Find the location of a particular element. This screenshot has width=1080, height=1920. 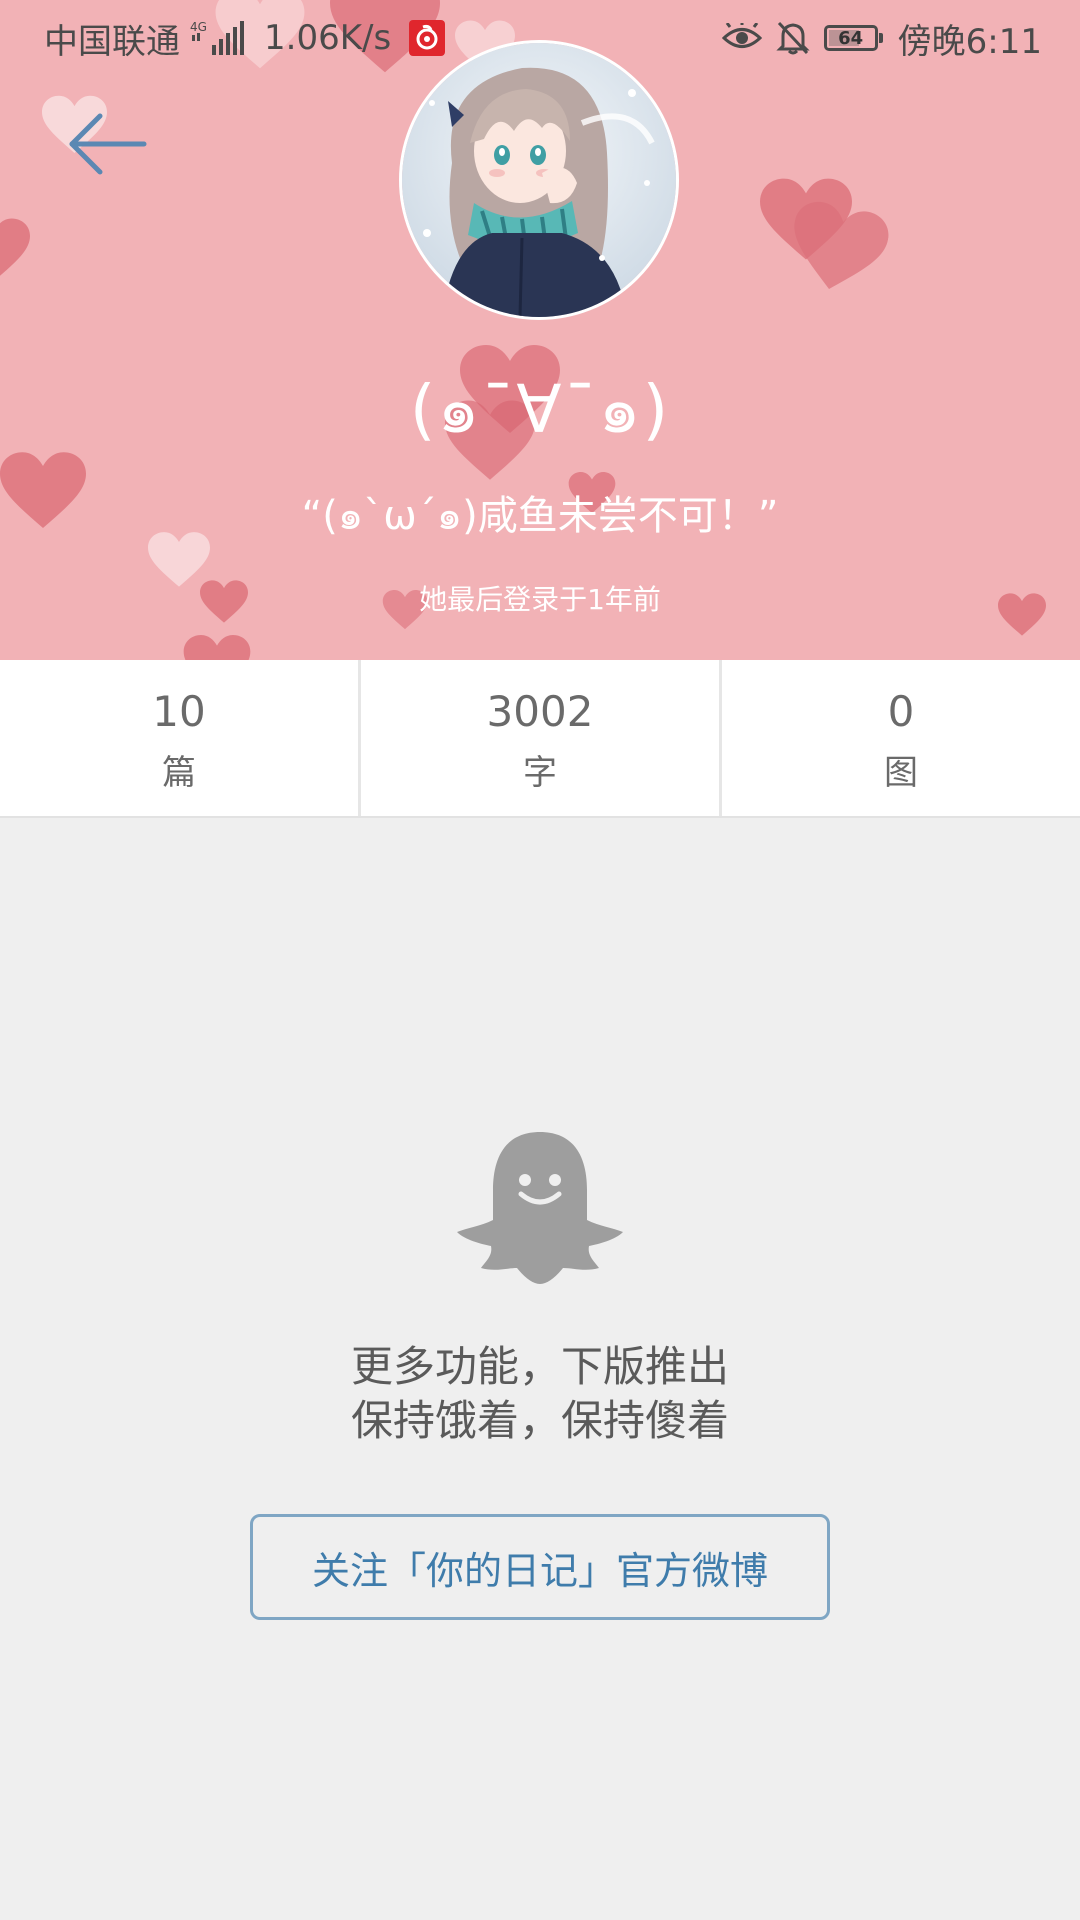

stat-value: 3002 is located at coordinates (540, 711).